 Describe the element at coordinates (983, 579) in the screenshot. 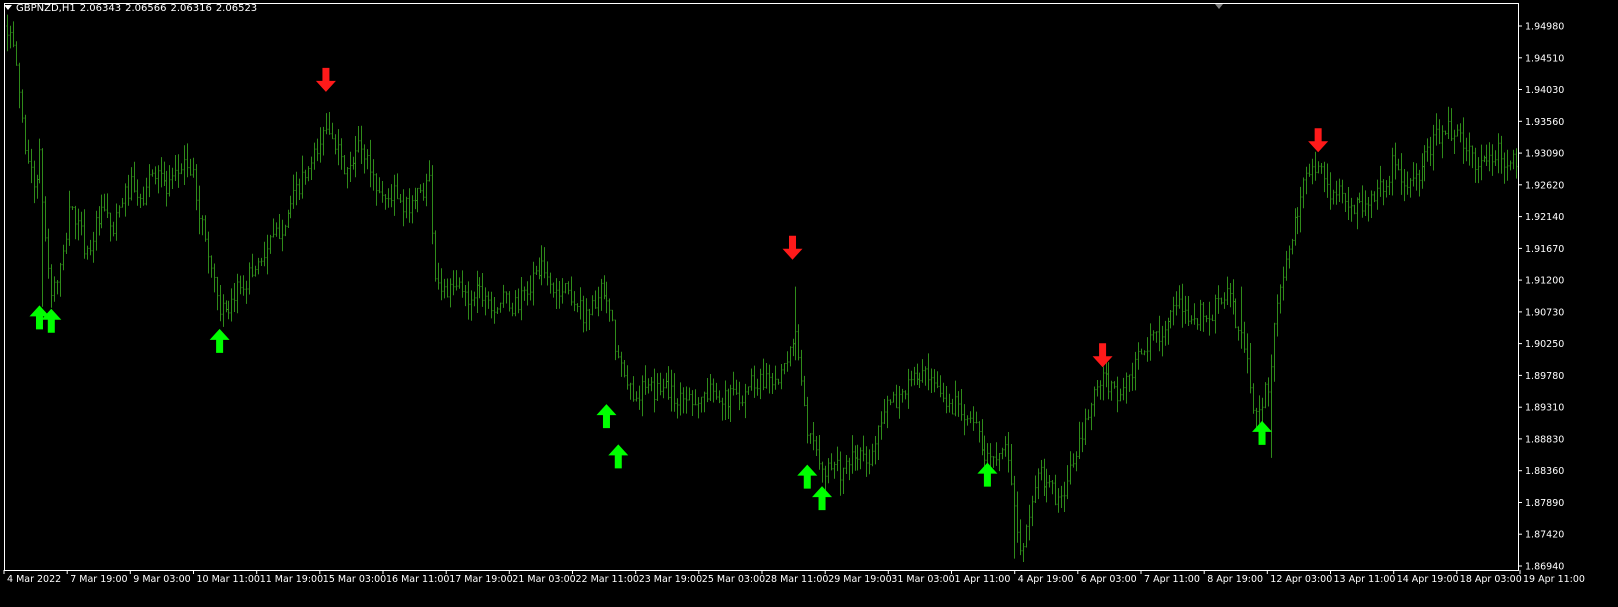

I see `x-axis-label: 1 Apr 11:00` at that location.